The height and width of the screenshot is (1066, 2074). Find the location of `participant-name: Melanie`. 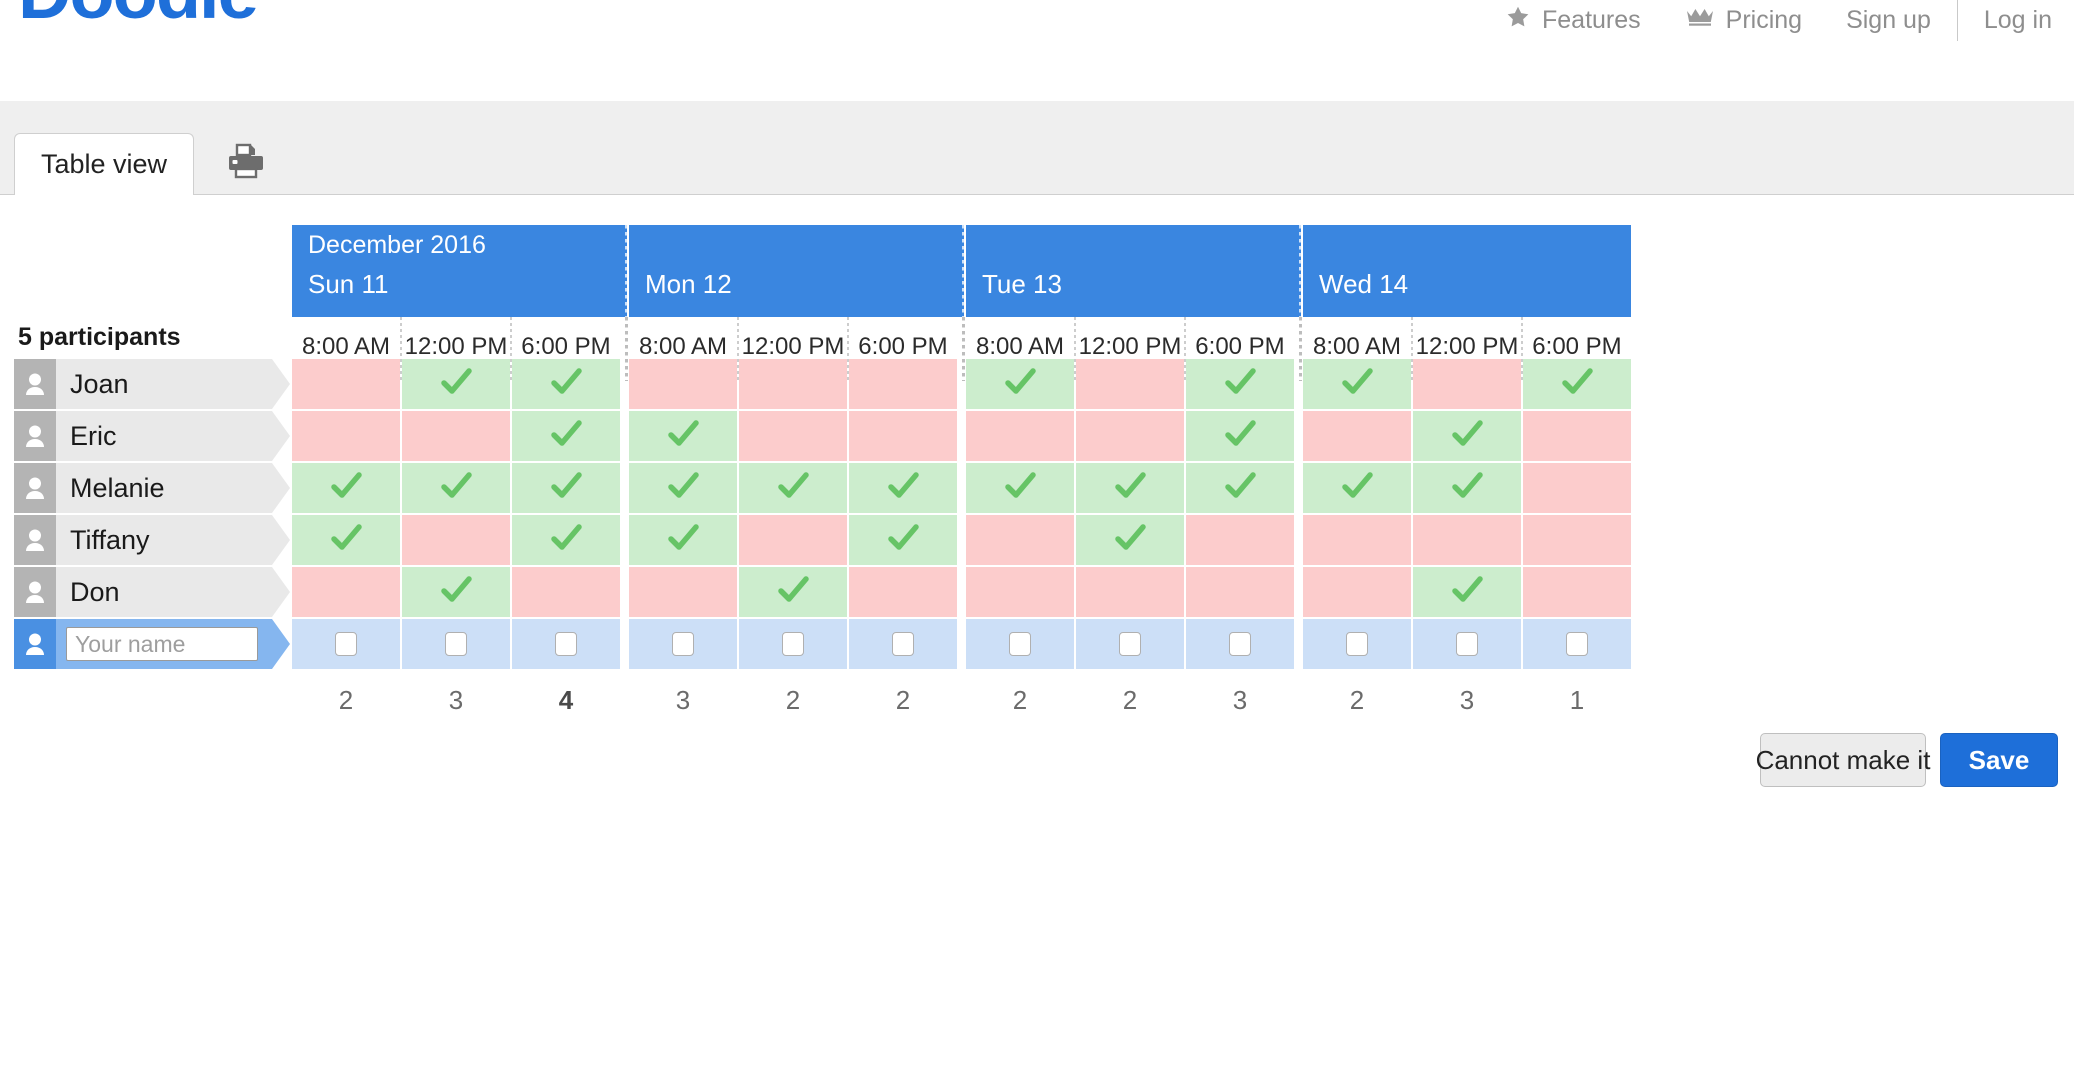

participant-name: Melanie is located at coordinates (117, 487).